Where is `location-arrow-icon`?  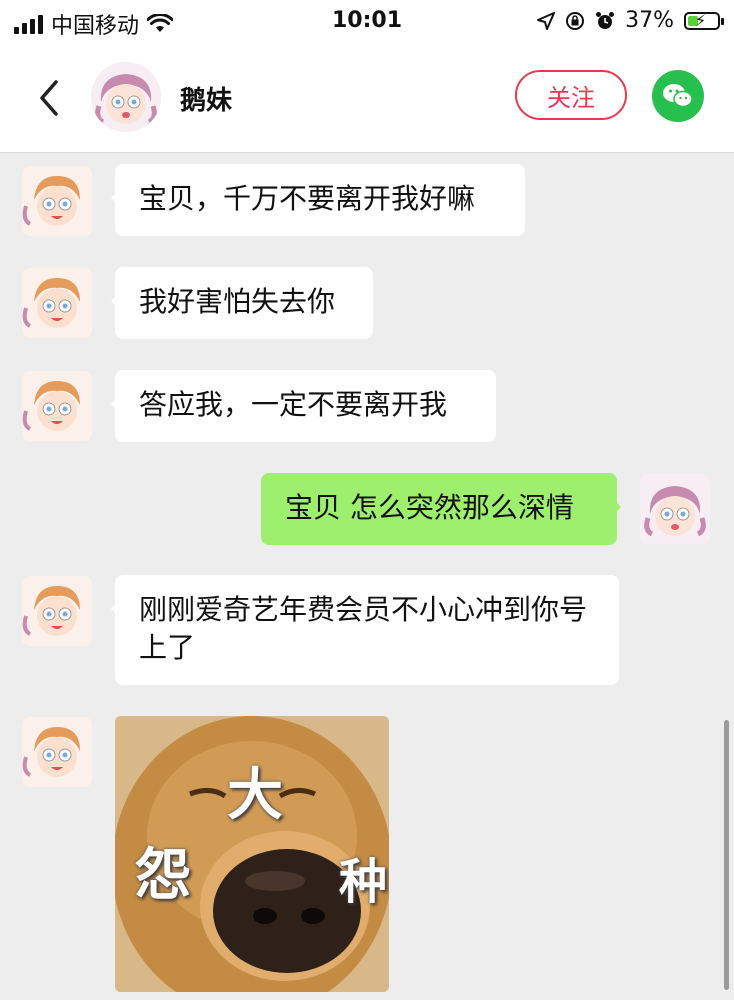 location-arrow-icon is located at coordinates (546, 20).